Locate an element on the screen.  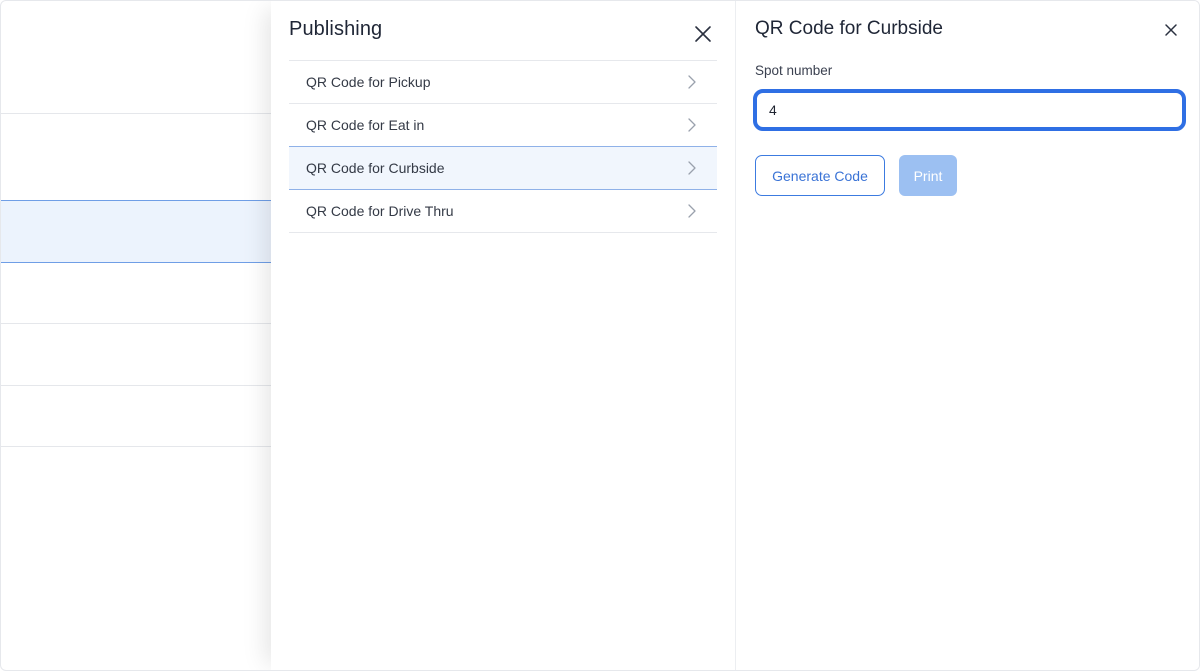
publishing-title: Publishing is located at coordinates (336, 29).